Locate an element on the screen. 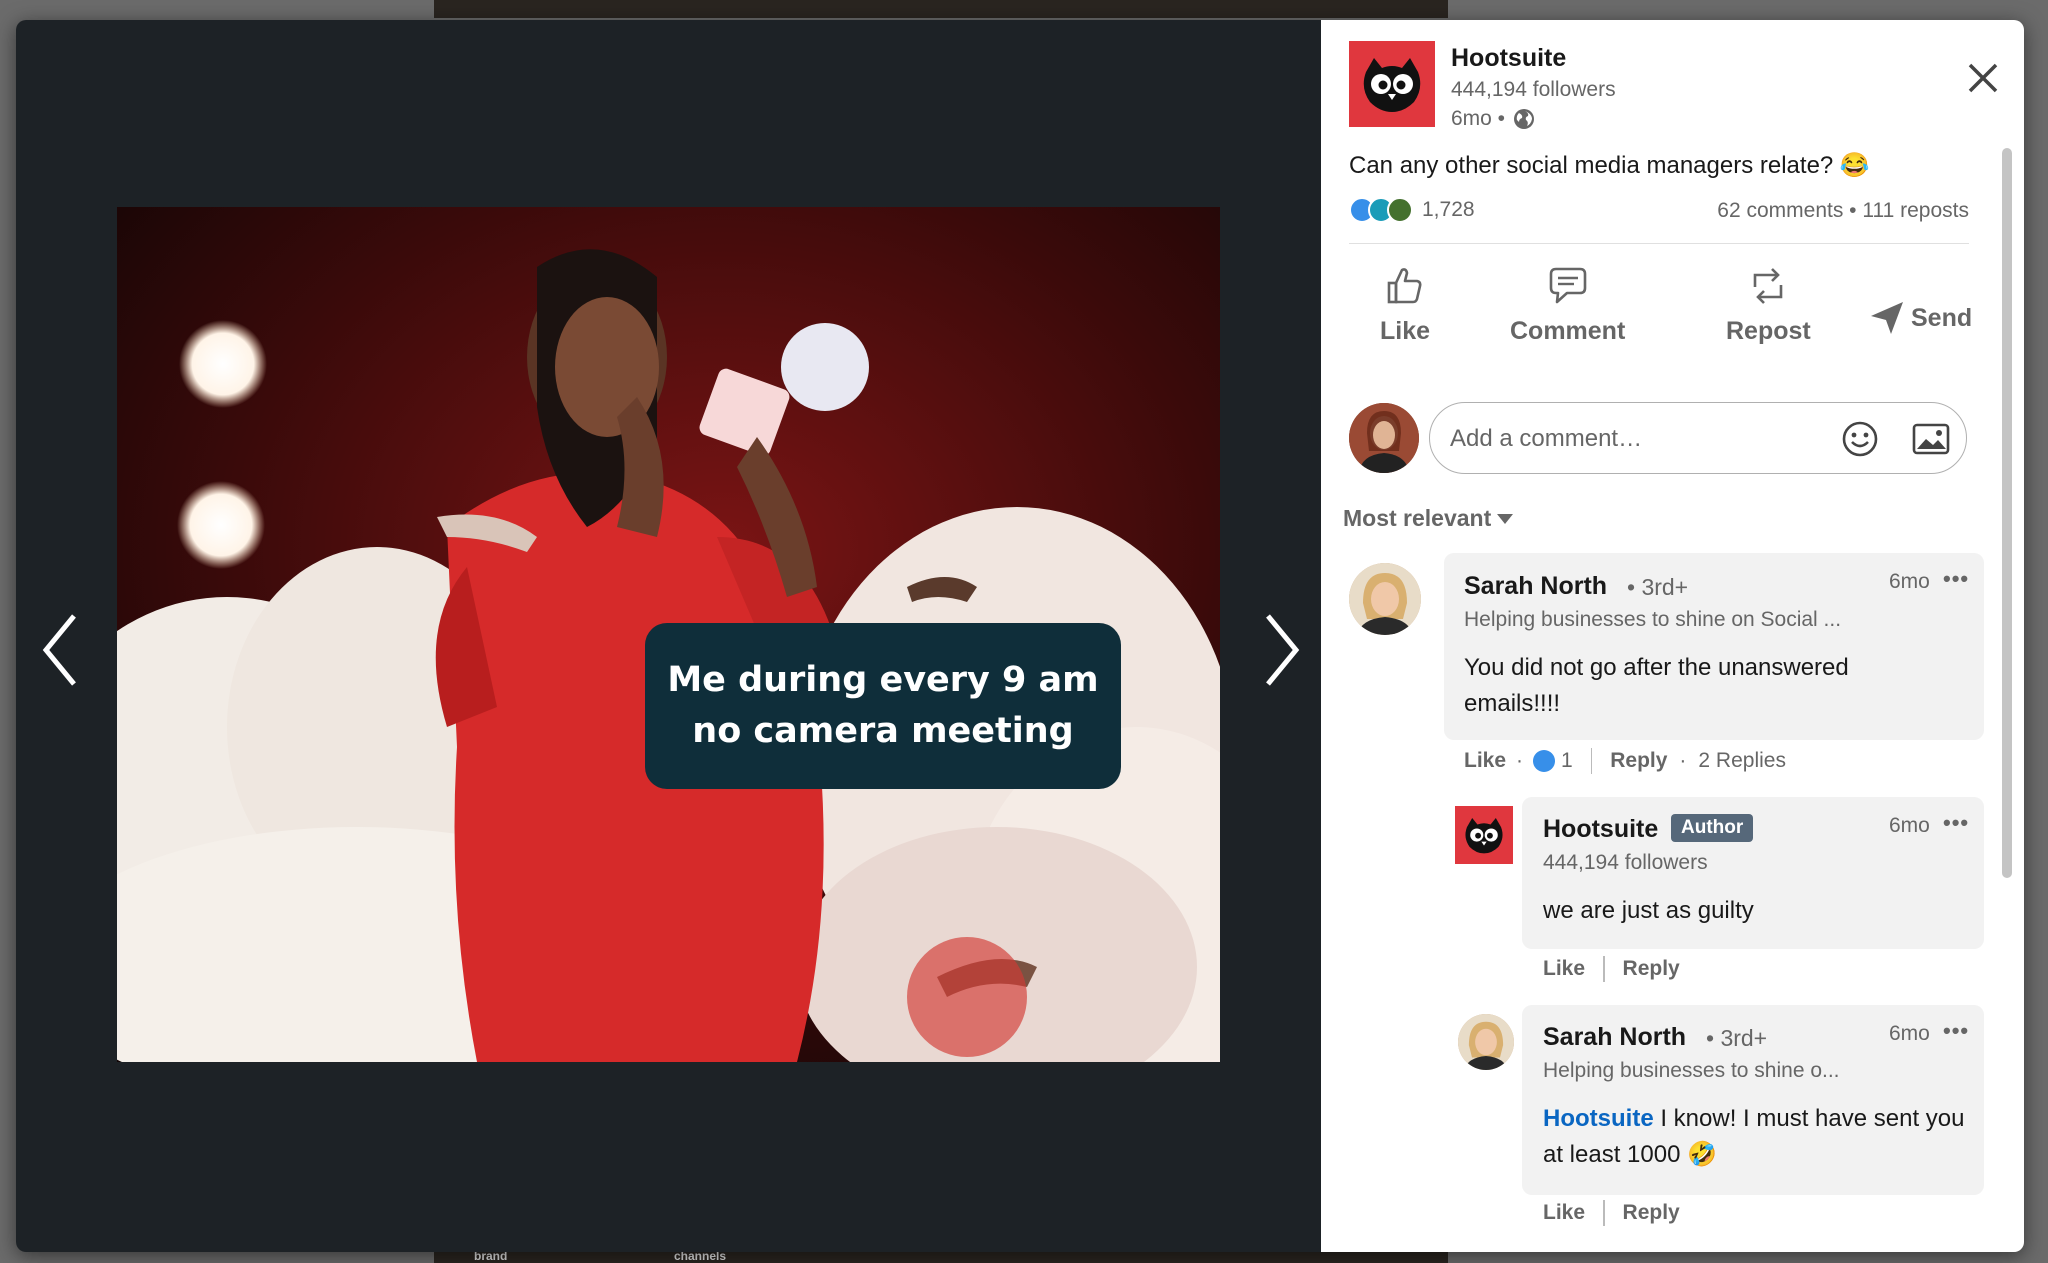 Image resolution: width=2048 pixels, height=1263 pixels. post-time: 6mo • is located at coordinates (1493, 119).